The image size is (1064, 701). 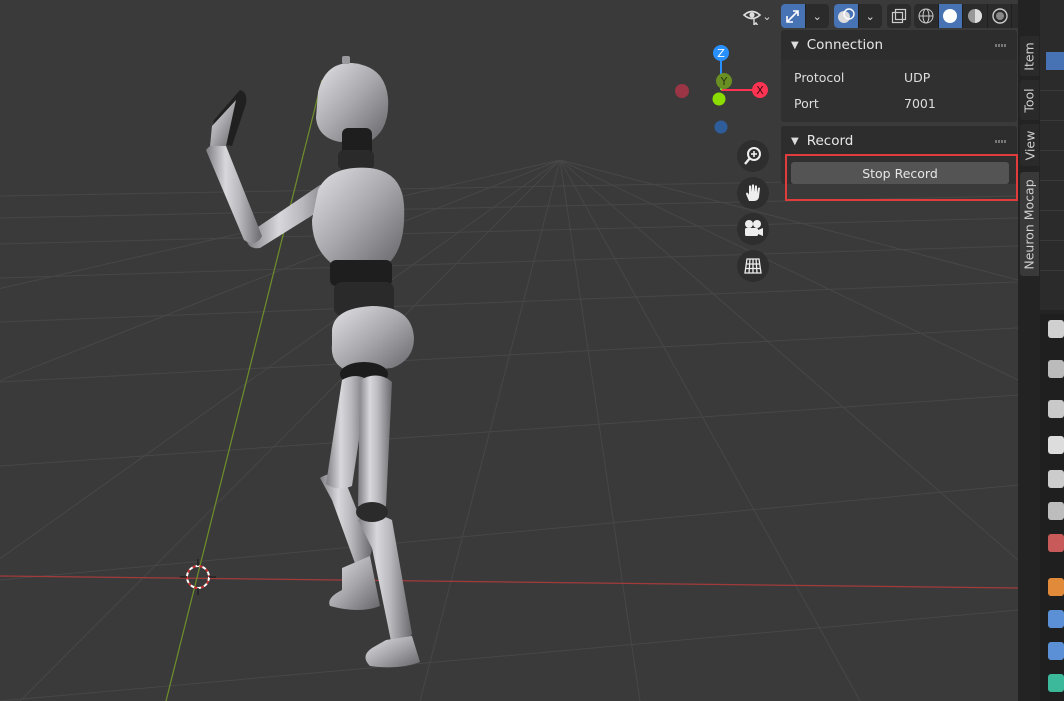 I want to click on highlight-box, so click(x=901, y=177).